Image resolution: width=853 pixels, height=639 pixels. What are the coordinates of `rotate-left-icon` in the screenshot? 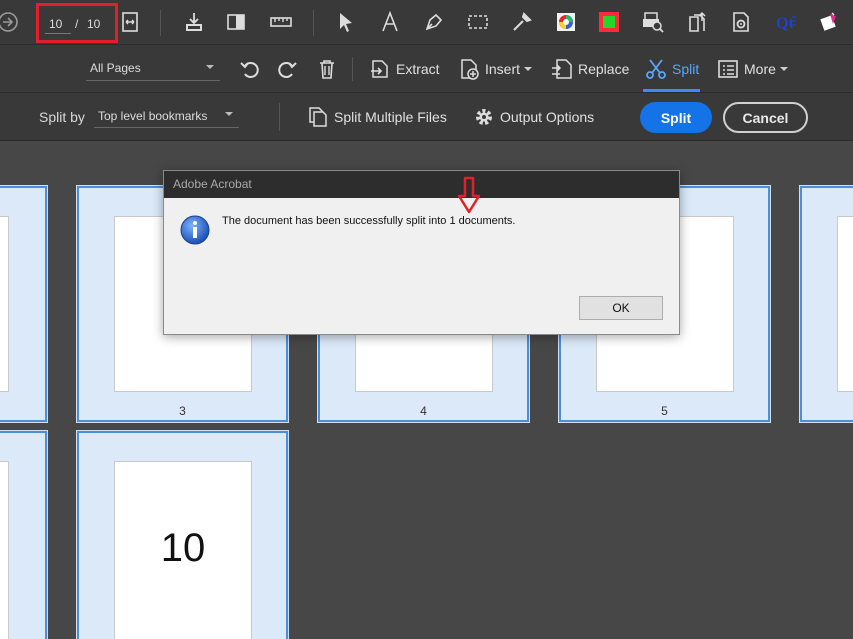 It's located at (250, 69).